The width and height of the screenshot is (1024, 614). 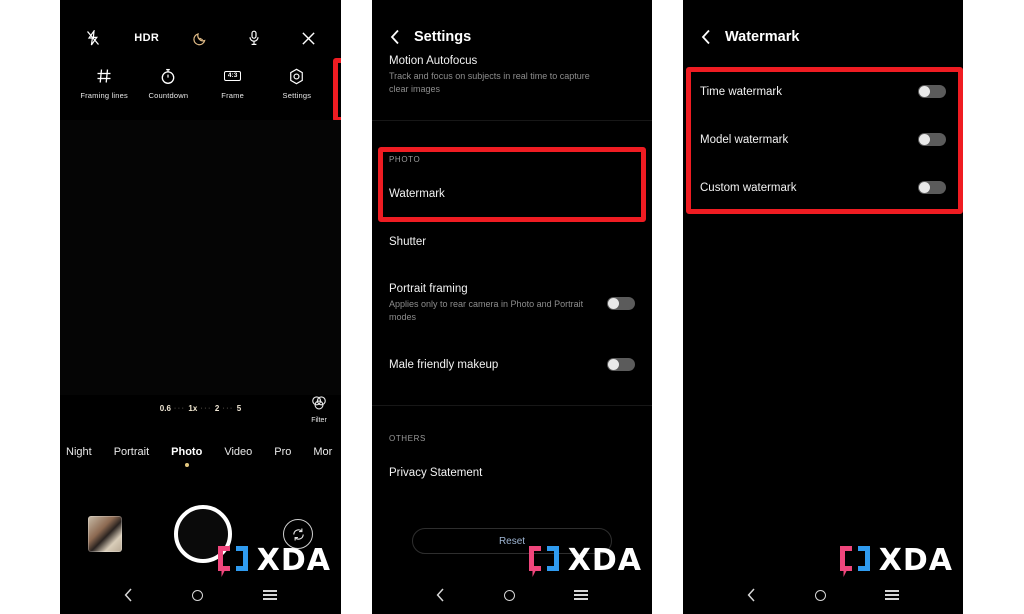 What do you see at coordinates (932, 187) in the screenshot?
I see `custom-watermark-toggle` at bounding box center [932, 187].